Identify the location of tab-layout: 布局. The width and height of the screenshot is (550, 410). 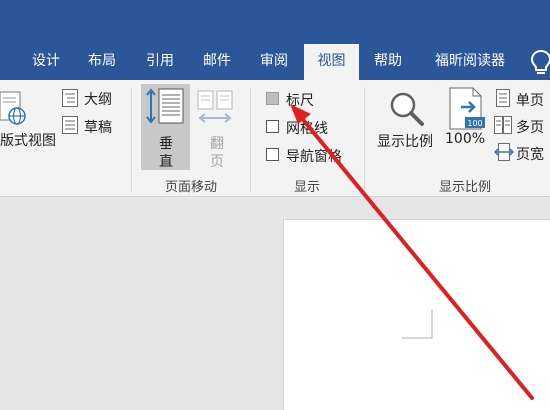
(102, 62).